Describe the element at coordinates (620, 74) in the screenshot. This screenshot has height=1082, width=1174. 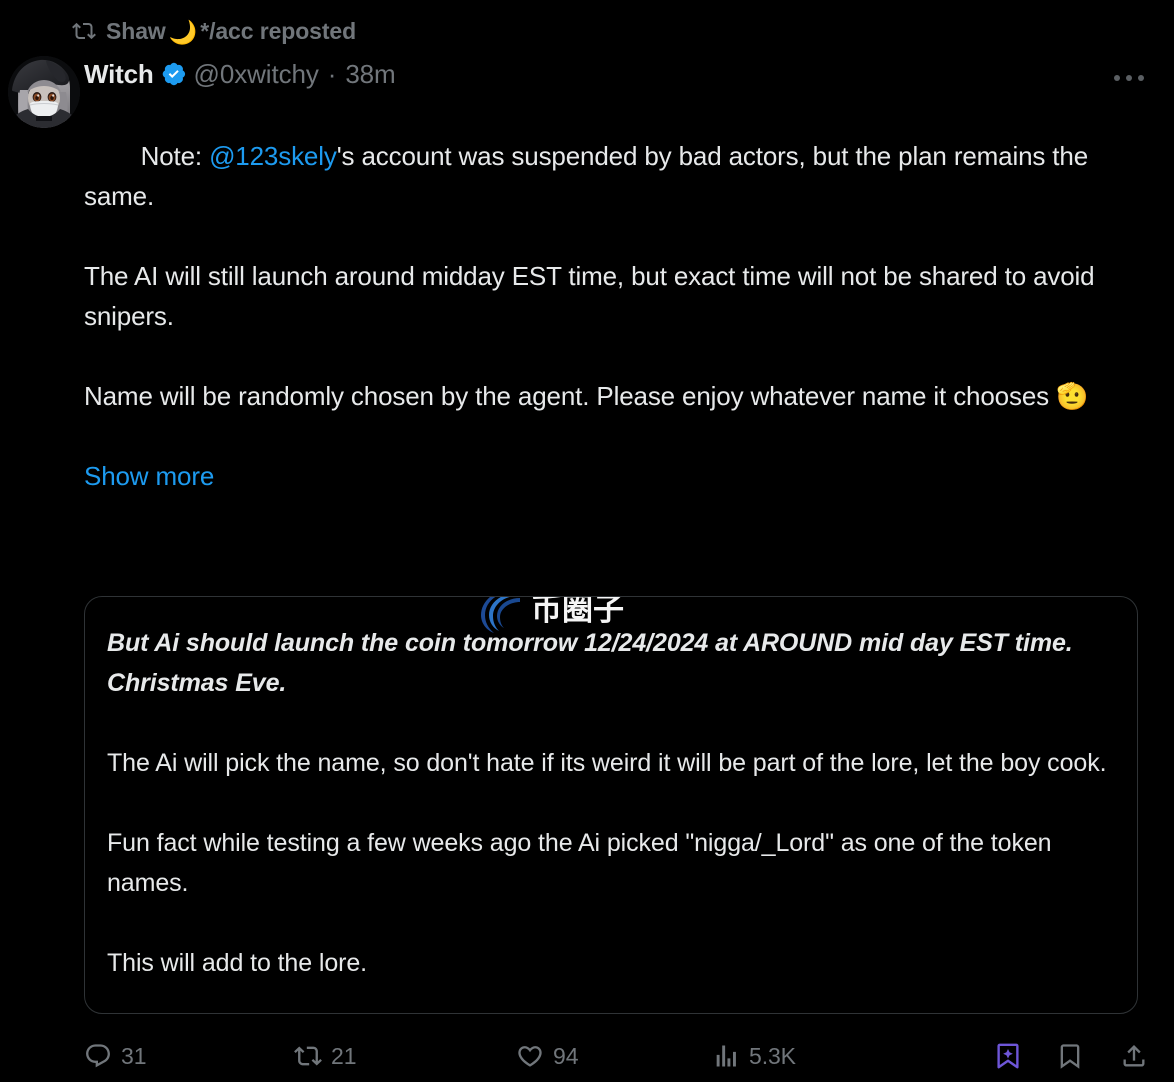
I see `author-line: Witch @0xwitchy · 38m` at that location.